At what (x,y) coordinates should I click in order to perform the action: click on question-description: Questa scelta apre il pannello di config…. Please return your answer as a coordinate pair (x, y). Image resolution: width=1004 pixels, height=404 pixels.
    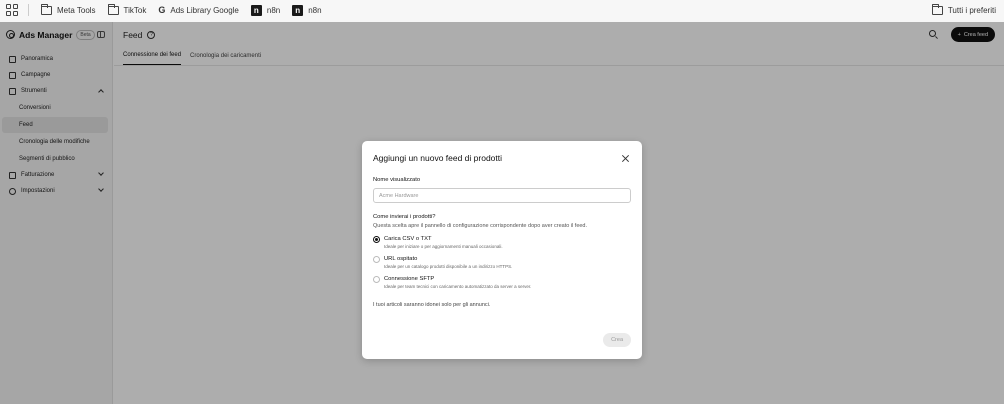
    Looking at the image, I should click on (480, 226).